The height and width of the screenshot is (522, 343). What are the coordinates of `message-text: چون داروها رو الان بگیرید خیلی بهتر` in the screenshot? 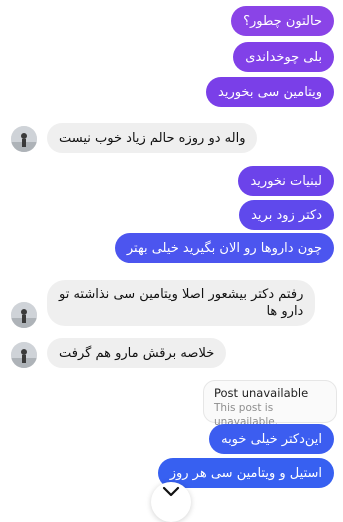 It's located at (224, 248).